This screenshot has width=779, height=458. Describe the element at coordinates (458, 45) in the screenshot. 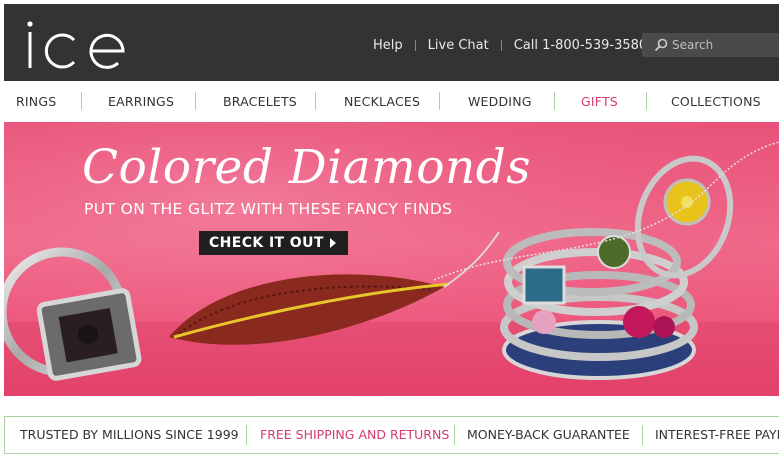

I see `live-chat-link: Live Chat` at that location.